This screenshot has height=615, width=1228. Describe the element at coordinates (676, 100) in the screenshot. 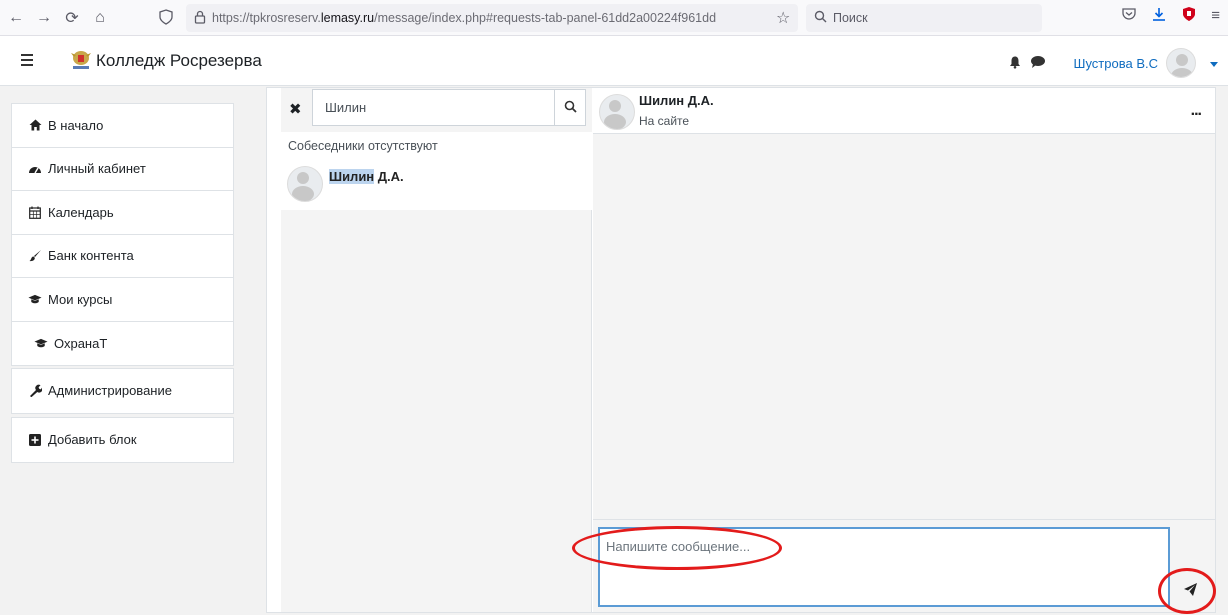

I see `conversation-name: Шилин Д.А.` at that location.